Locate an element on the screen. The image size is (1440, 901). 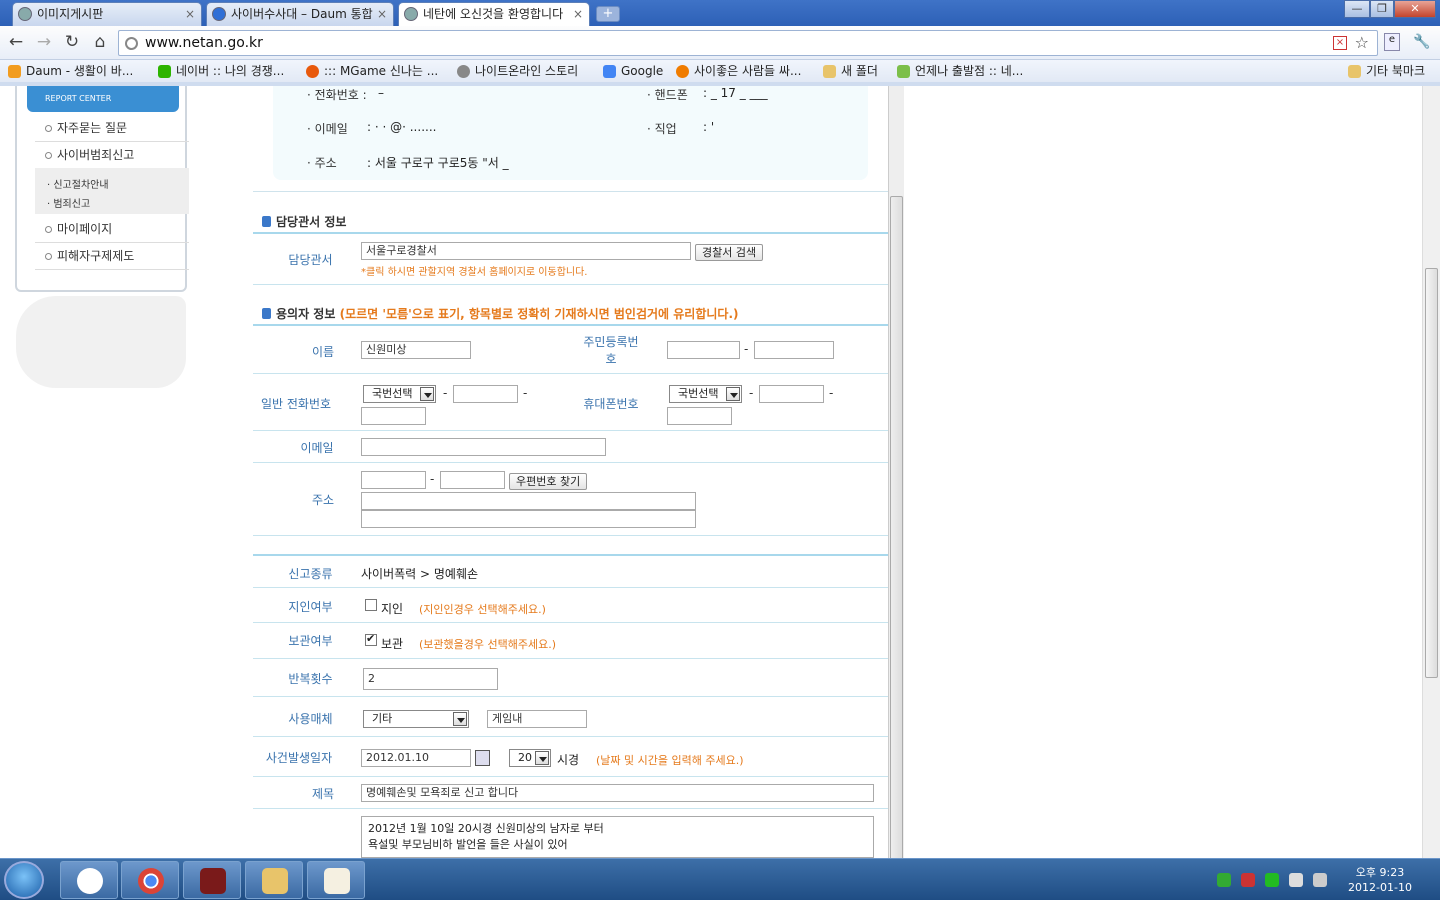
hour-select: 20 is located at coordinates (530, 758).